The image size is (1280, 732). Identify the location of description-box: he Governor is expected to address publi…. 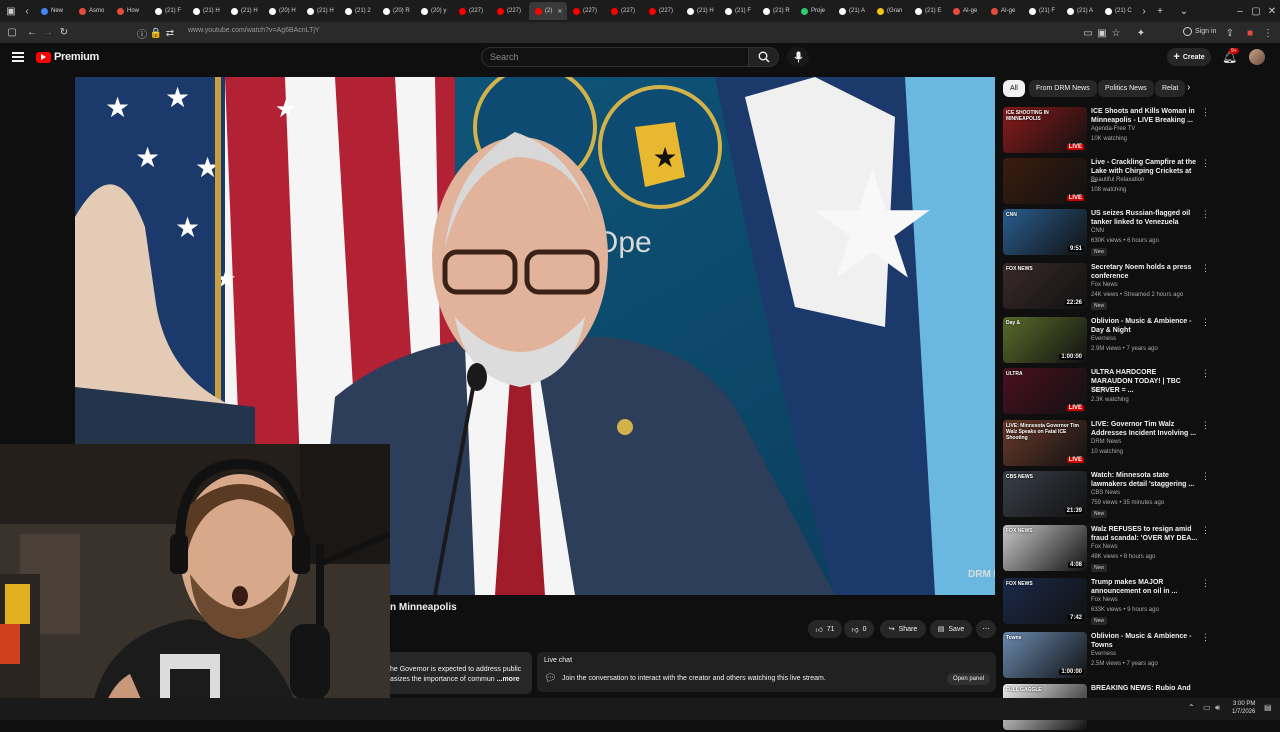
(458, 673).